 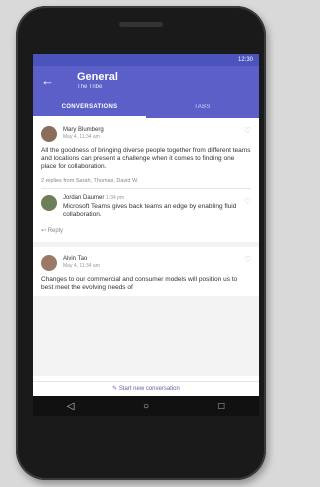 I want to click on nav-home-icon: ○, so click(x=146, y=406).